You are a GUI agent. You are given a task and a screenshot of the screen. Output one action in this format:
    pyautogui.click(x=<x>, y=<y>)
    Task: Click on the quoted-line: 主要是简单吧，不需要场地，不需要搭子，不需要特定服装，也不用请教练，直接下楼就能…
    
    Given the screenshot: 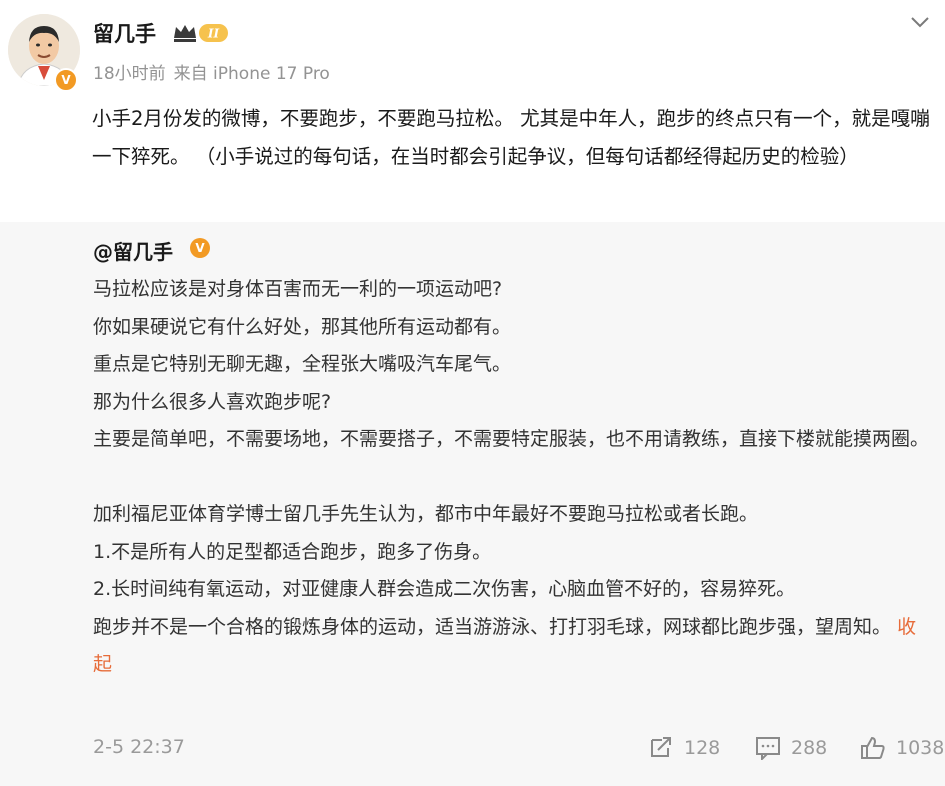 What is the action you would take?
    pyautogui.click(x=511, y=439)
    